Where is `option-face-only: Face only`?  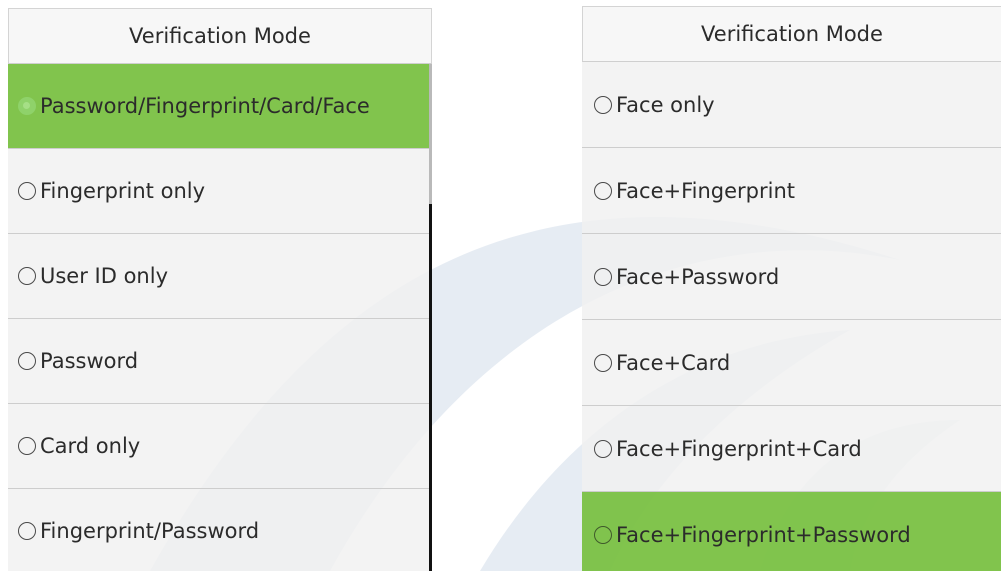
option-face-only: Face only is located at coordinates (791, 105).